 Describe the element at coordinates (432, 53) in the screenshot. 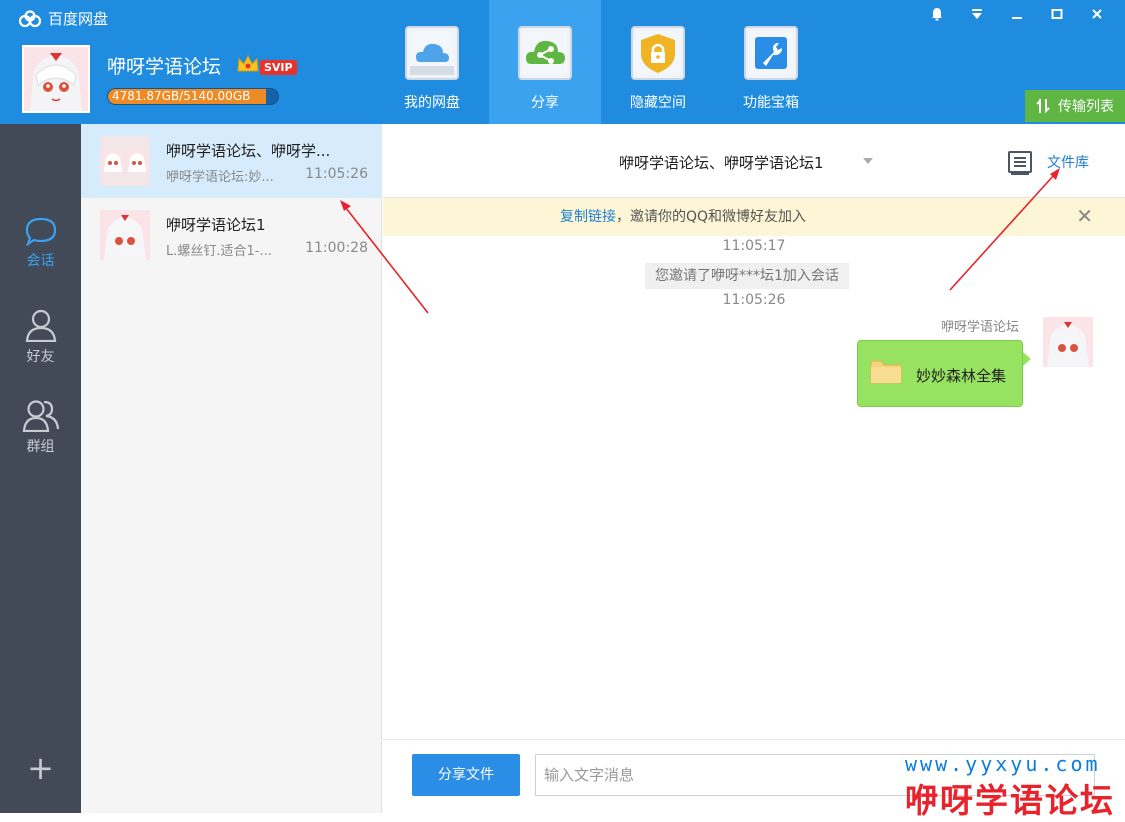

I see `cloud-drive-icon` at that location.